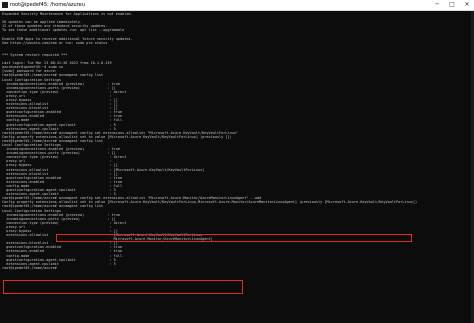 The height and width of the screenshot is (323, 474). Describe the element at coordinates (123, 287) in the screenshot. I see `highlight-box-allowlist-result` at that location.